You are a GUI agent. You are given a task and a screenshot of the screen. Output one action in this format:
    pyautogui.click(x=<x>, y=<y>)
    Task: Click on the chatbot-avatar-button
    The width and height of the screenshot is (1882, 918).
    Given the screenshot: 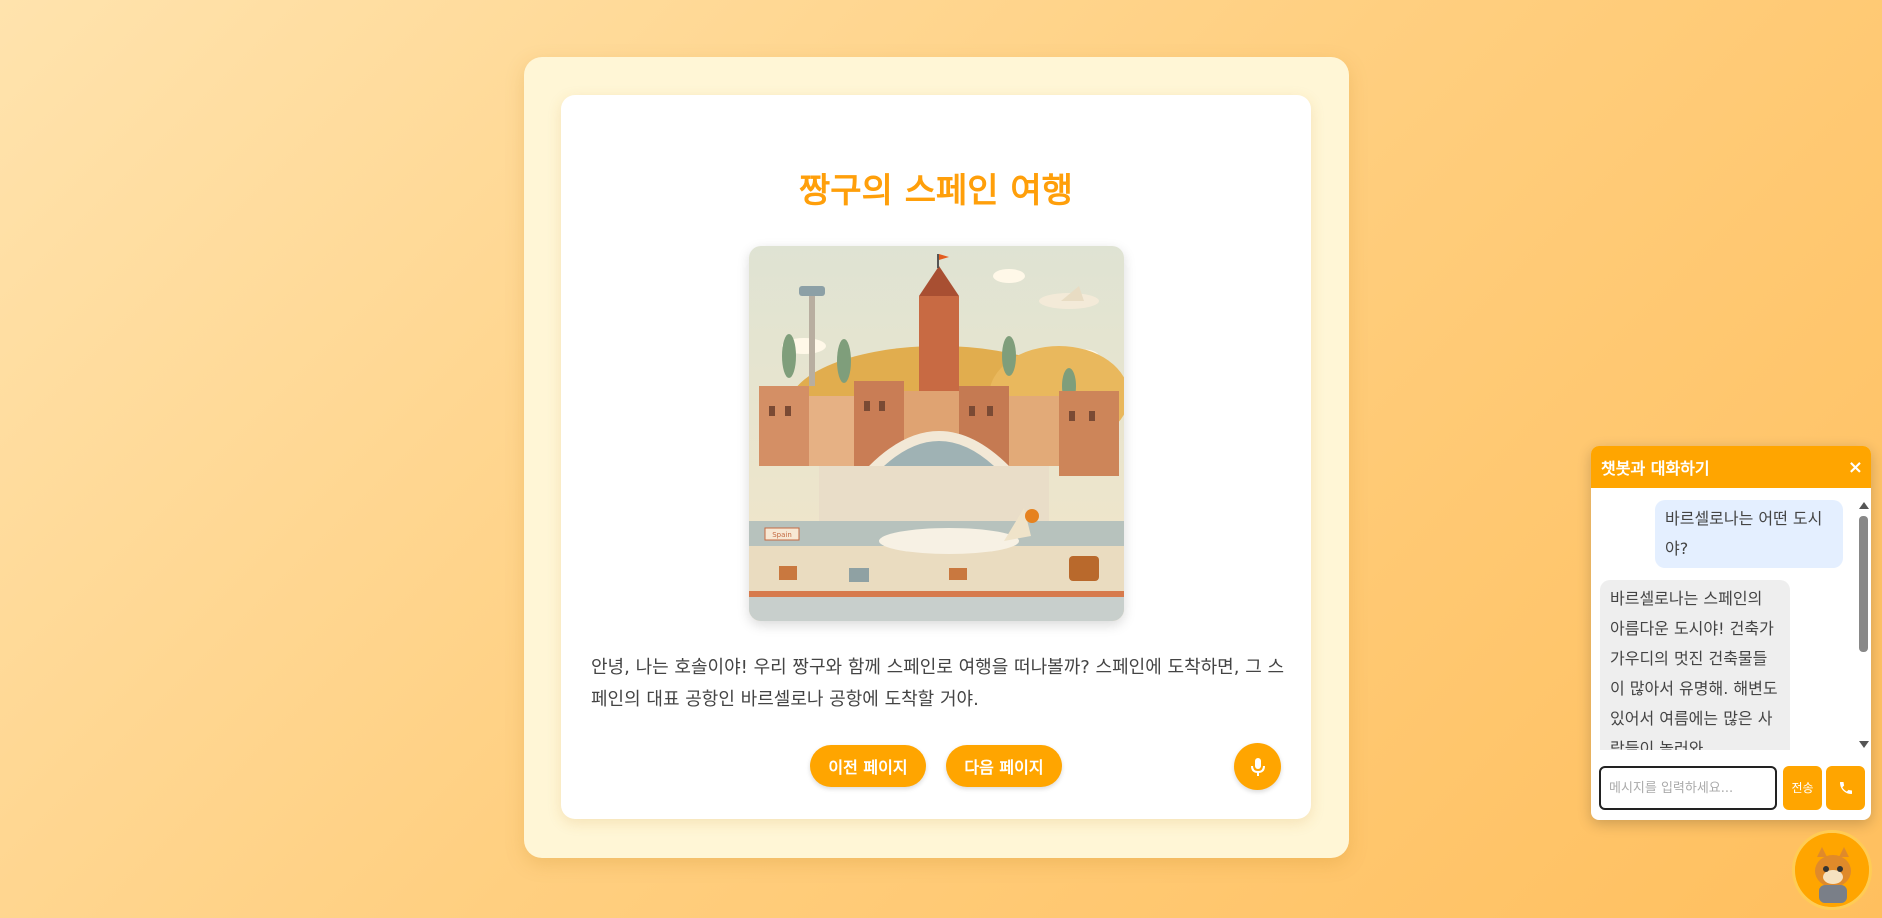 What is the action you would take?
    pyautogui.click(x=1832, y=870)
    